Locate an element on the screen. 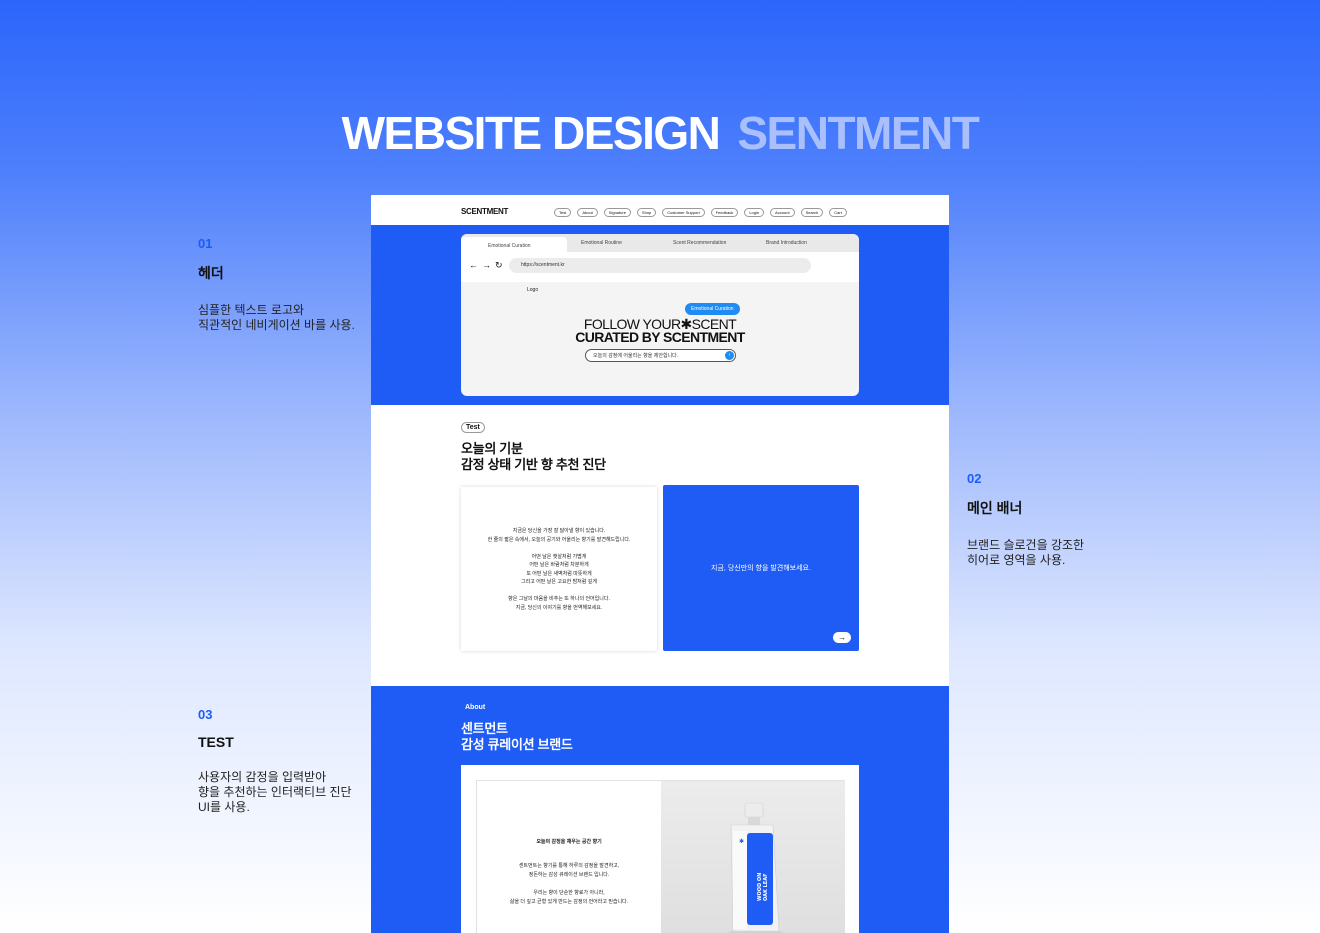  hero-headline: FOLLOW YOUR✱SCENT CURATED BY SCENTMENT is located at coordinates (660, 331).